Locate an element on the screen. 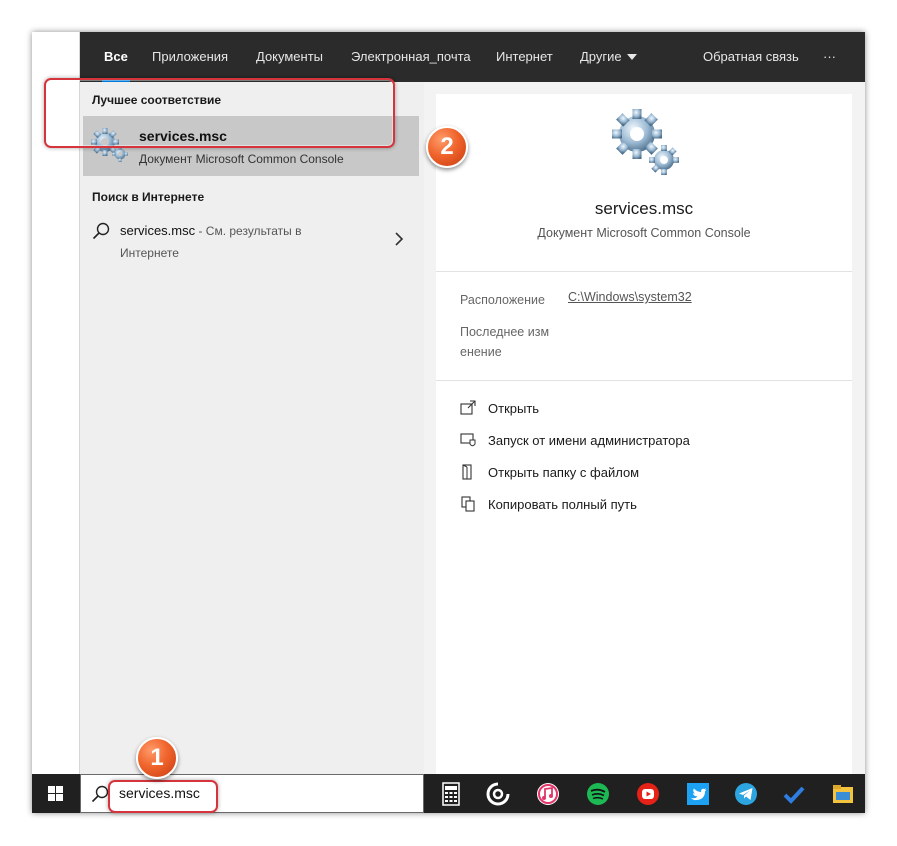  spotify-icon is located at coordinates (598, 794).